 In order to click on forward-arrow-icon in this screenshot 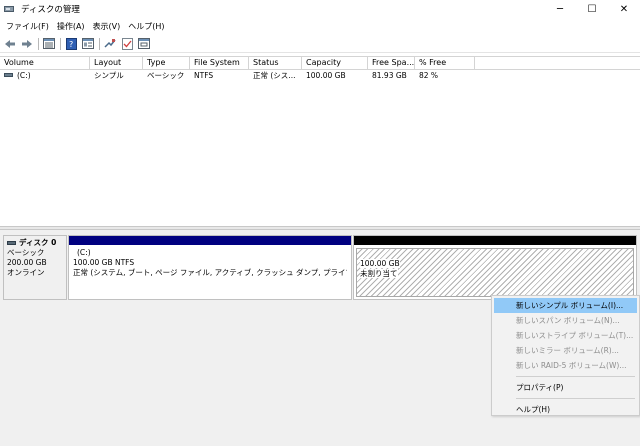, I will do `click(27, 44)`.